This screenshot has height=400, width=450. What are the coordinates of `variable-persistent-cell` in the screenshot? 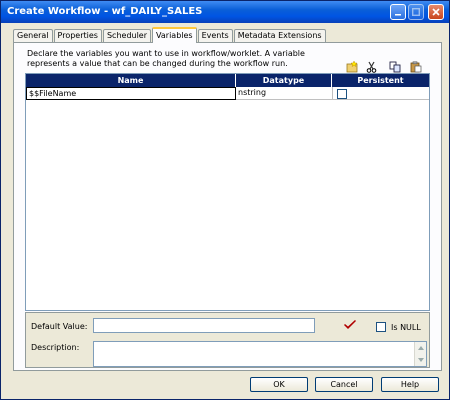 It's located at (380, 93).